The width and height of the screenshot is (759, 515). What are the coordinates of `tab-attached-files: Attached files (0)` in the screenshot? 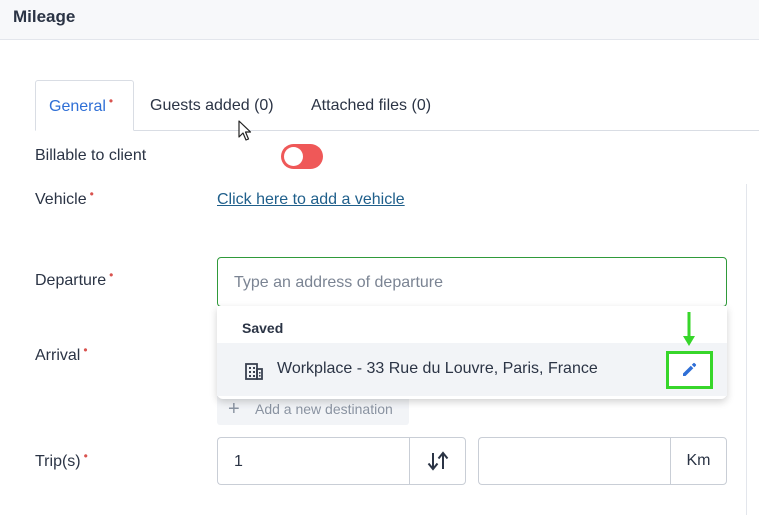 It's located at (371, 105).